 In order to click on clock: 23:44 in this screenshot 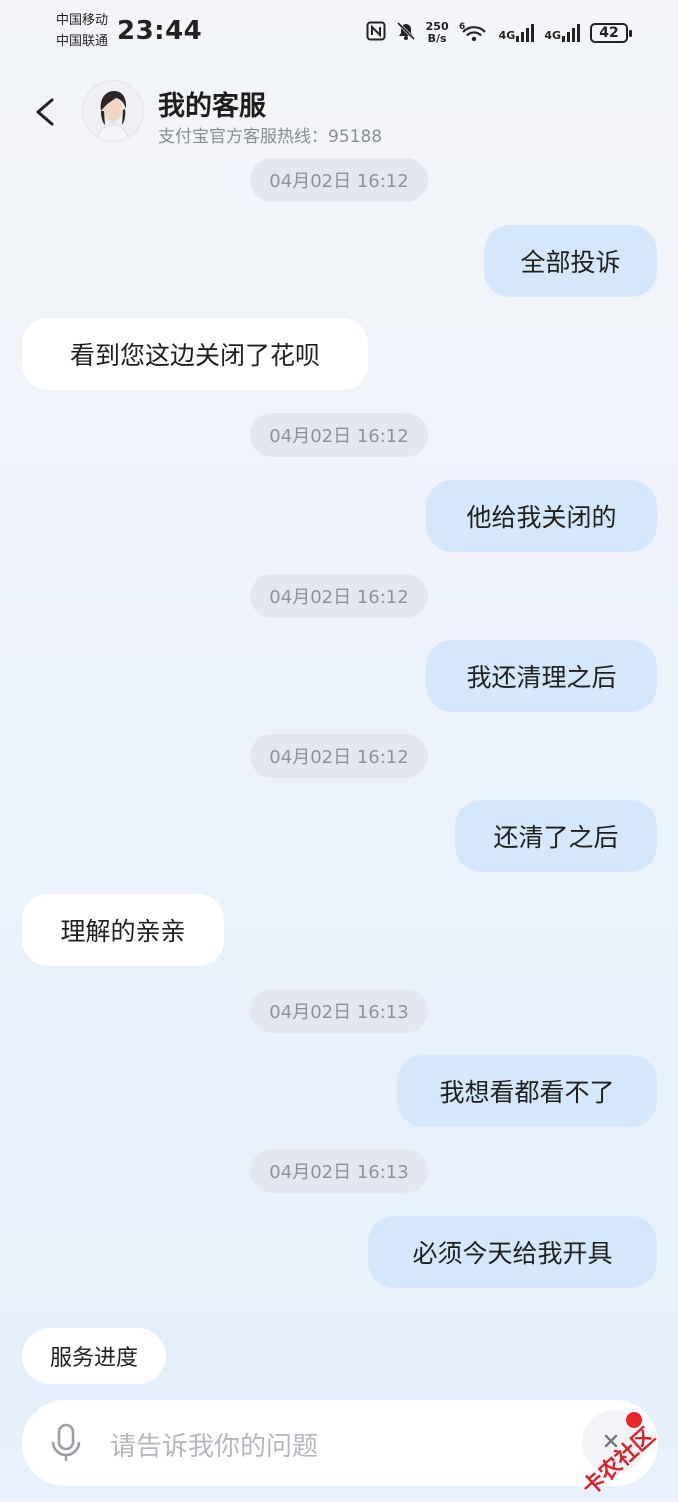, I will do `click(160, 31)`.